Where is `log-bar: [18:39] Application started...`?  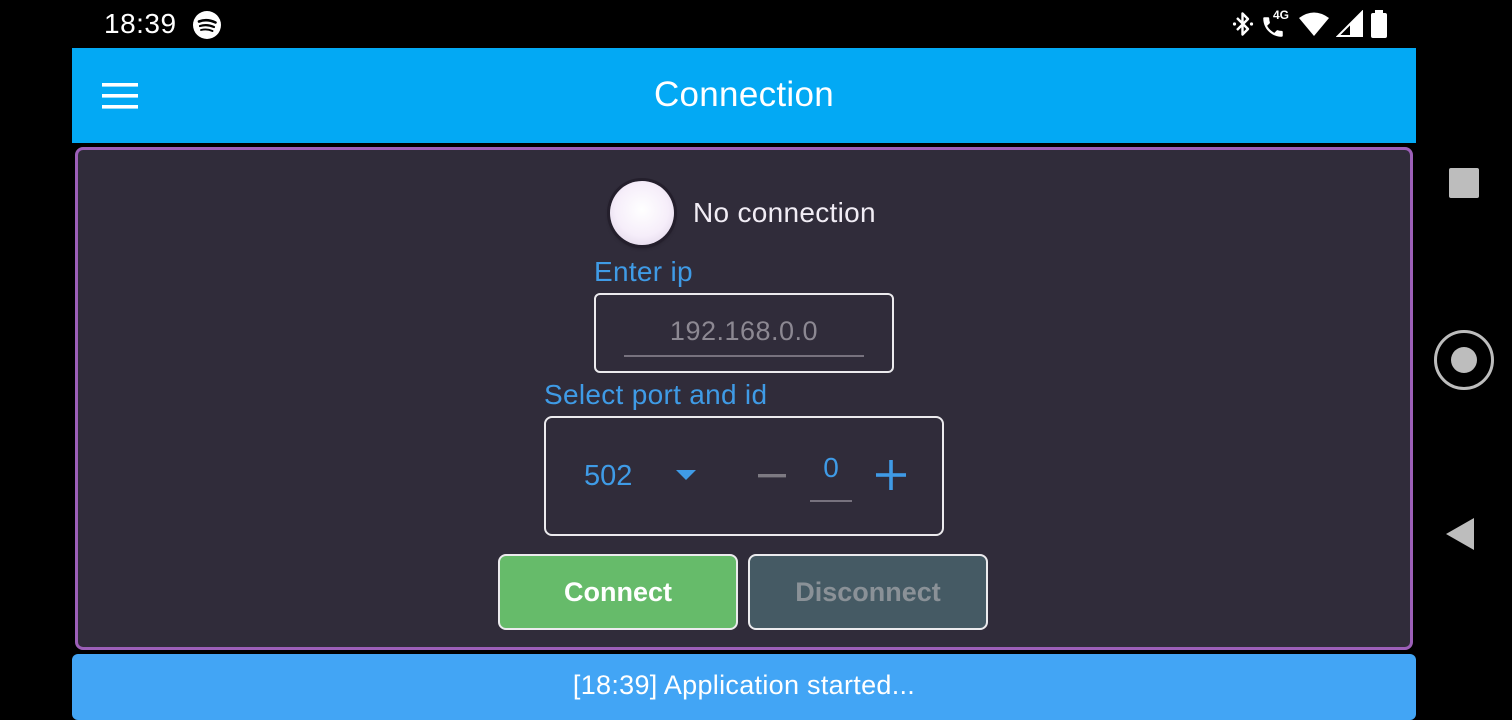 log-bar: [18:39] Application started... is located at coordinates (744, 687).